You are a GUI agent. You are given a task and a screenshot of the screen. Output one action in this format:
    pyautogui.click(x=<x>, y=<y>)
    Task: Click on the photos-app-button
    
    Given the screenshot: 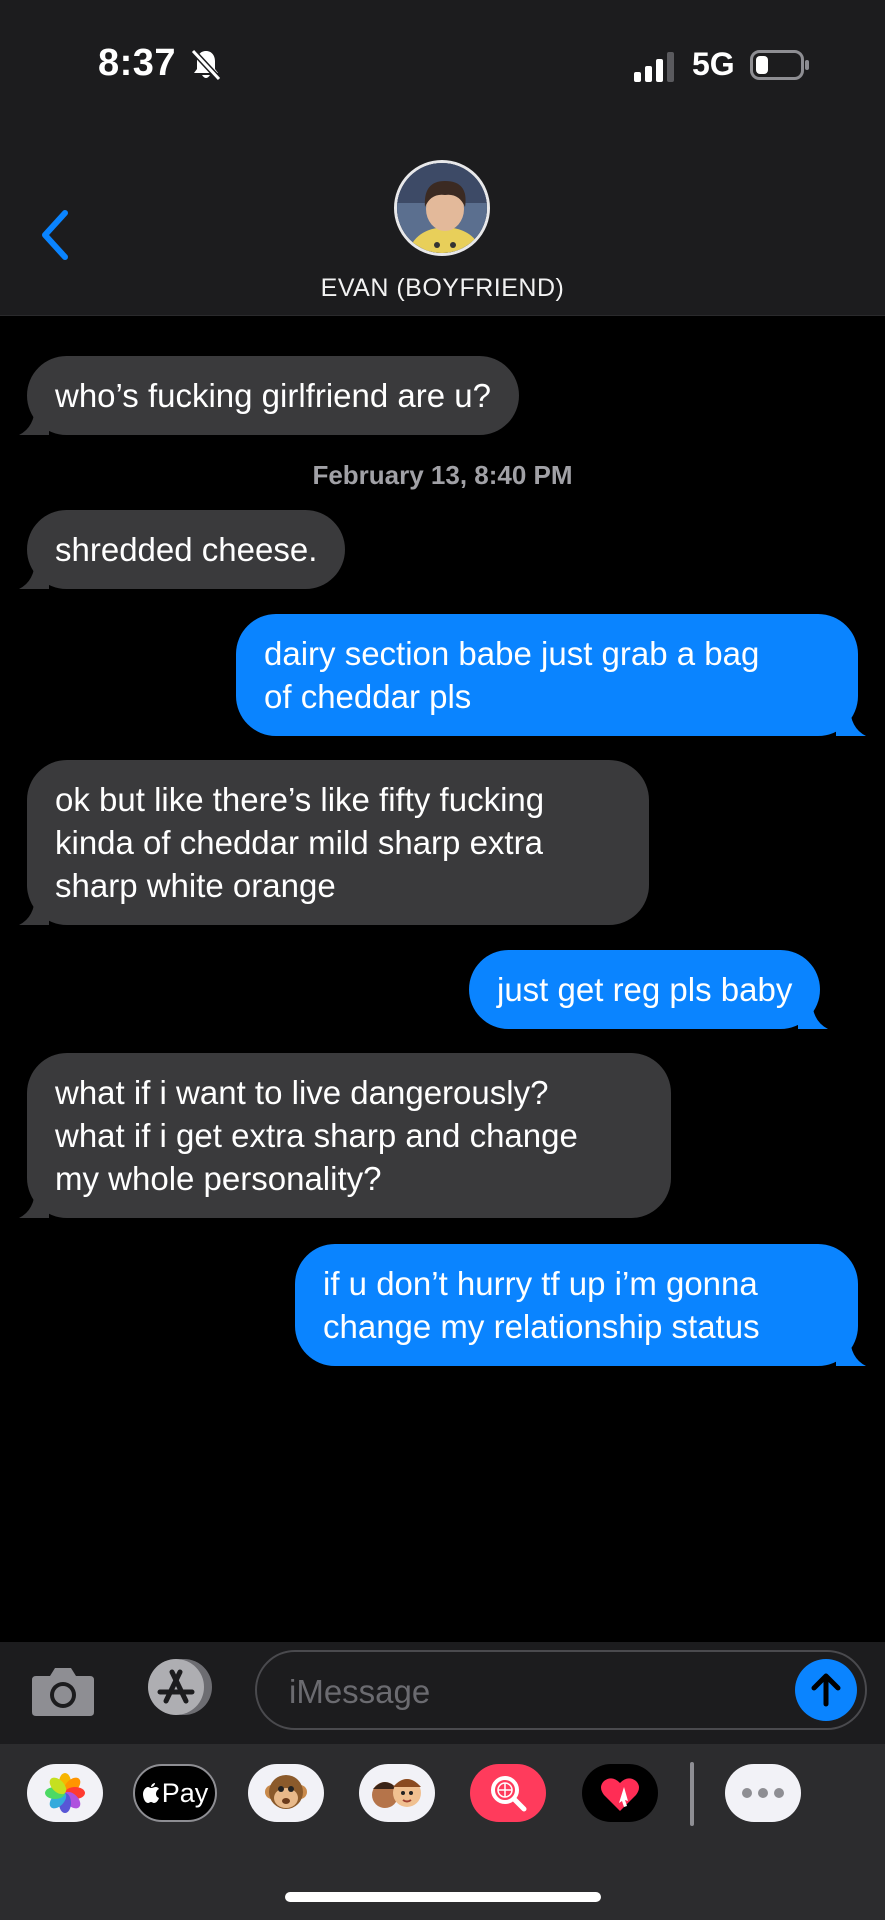 What is the action you would take?
    pyautogui.click(x=65, y=1793)
    